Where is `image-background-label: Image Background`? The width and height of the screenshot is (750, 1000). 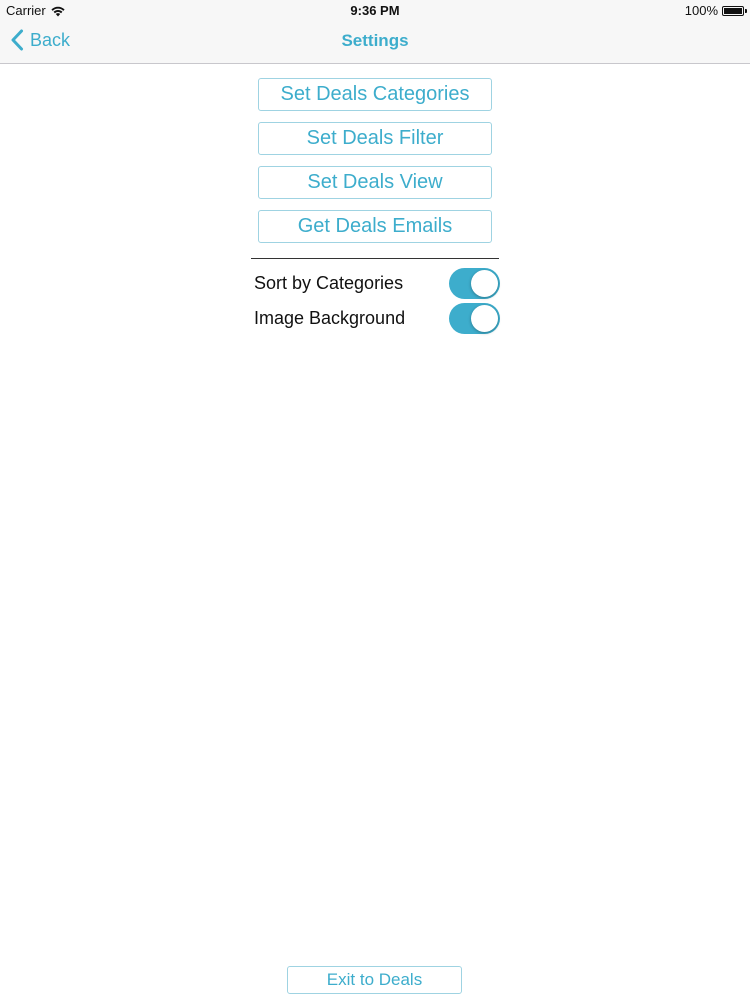 image-background-label: Image Background is located at coordinates (330, 317).